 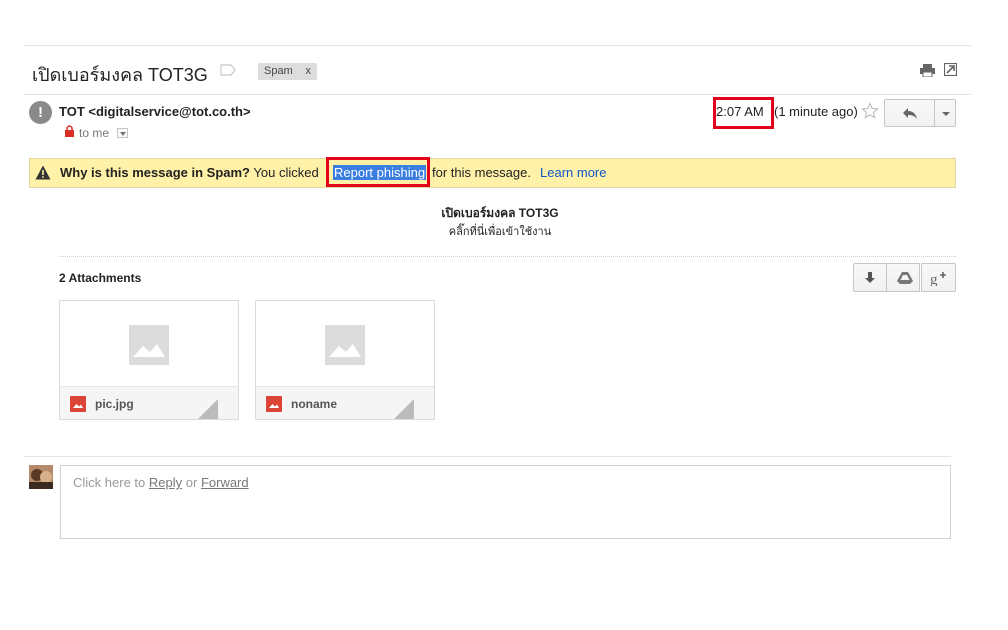 I want to click on star-icon, so click(x=870, y=111).